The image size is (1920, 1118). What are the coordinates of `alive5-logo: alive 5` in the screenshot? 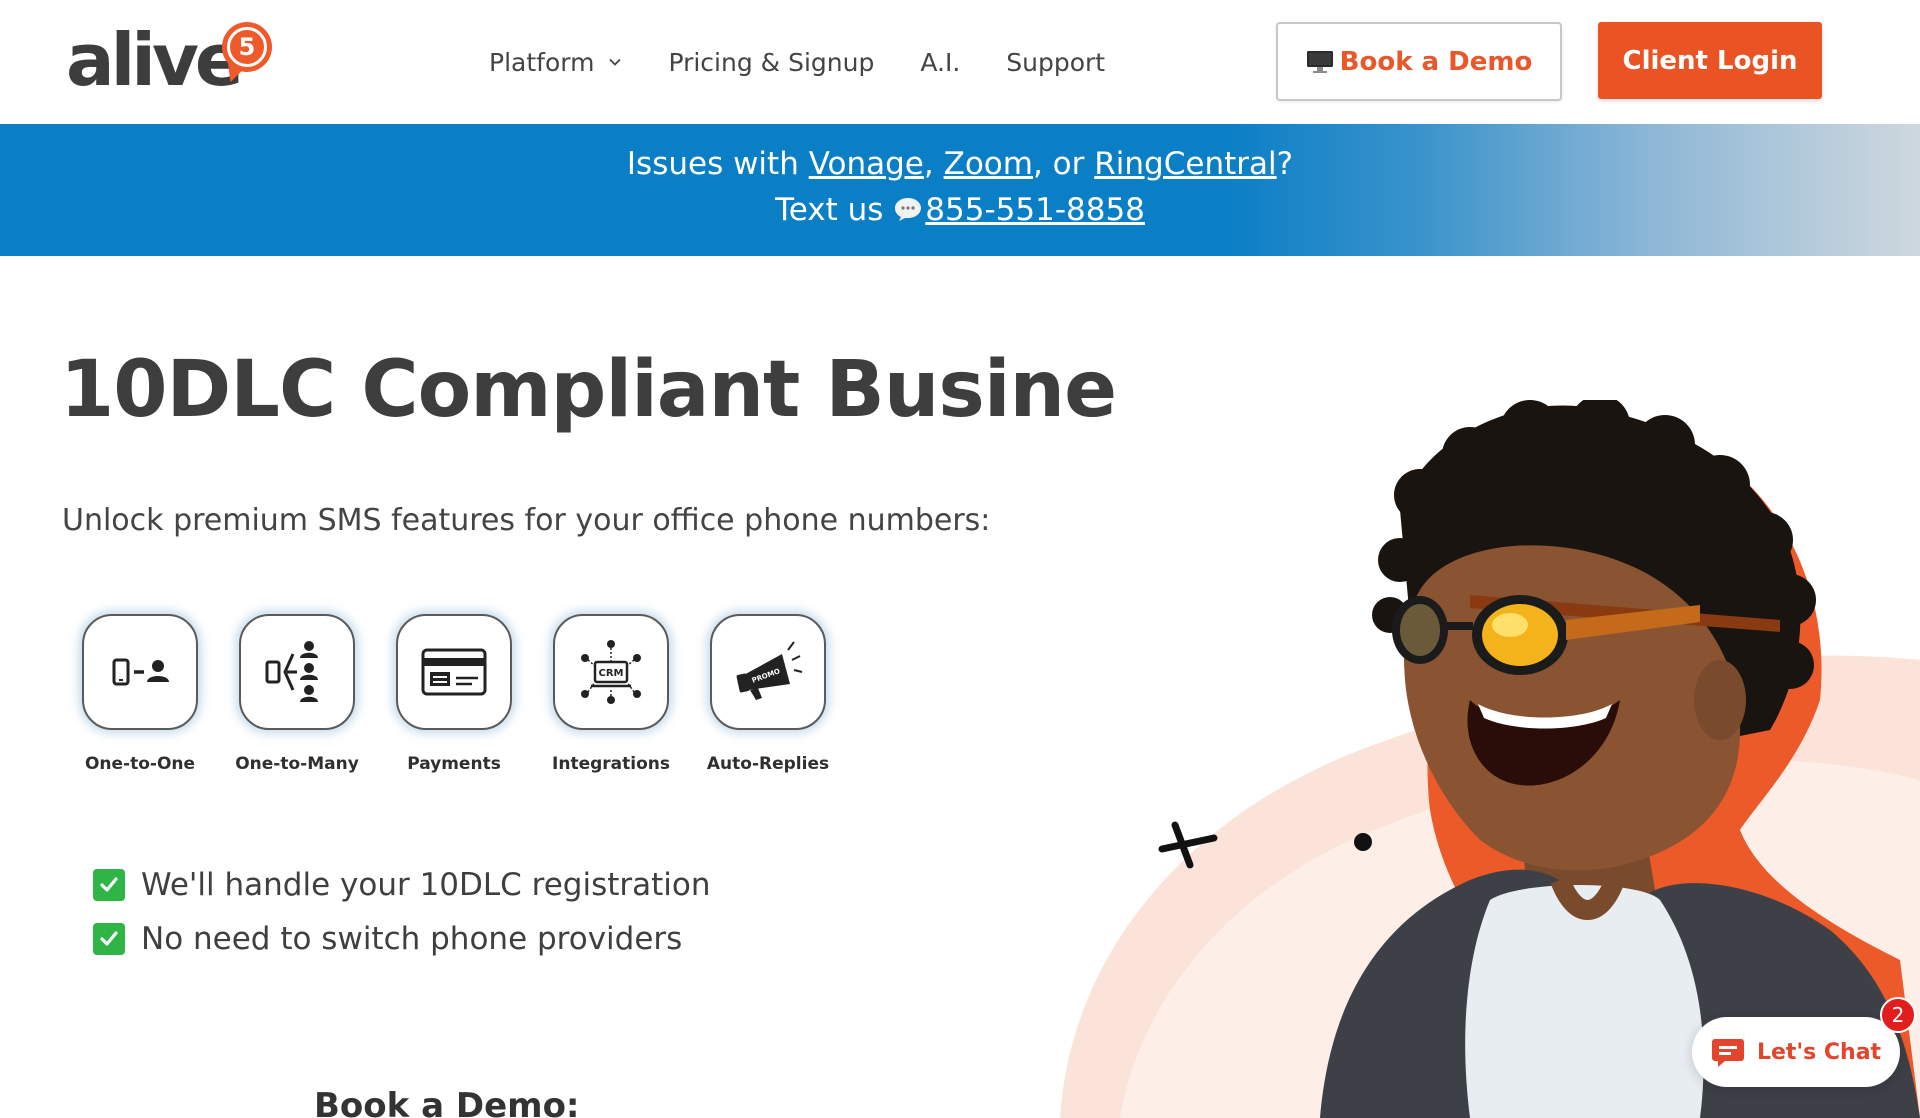 It's located at (171, 61).